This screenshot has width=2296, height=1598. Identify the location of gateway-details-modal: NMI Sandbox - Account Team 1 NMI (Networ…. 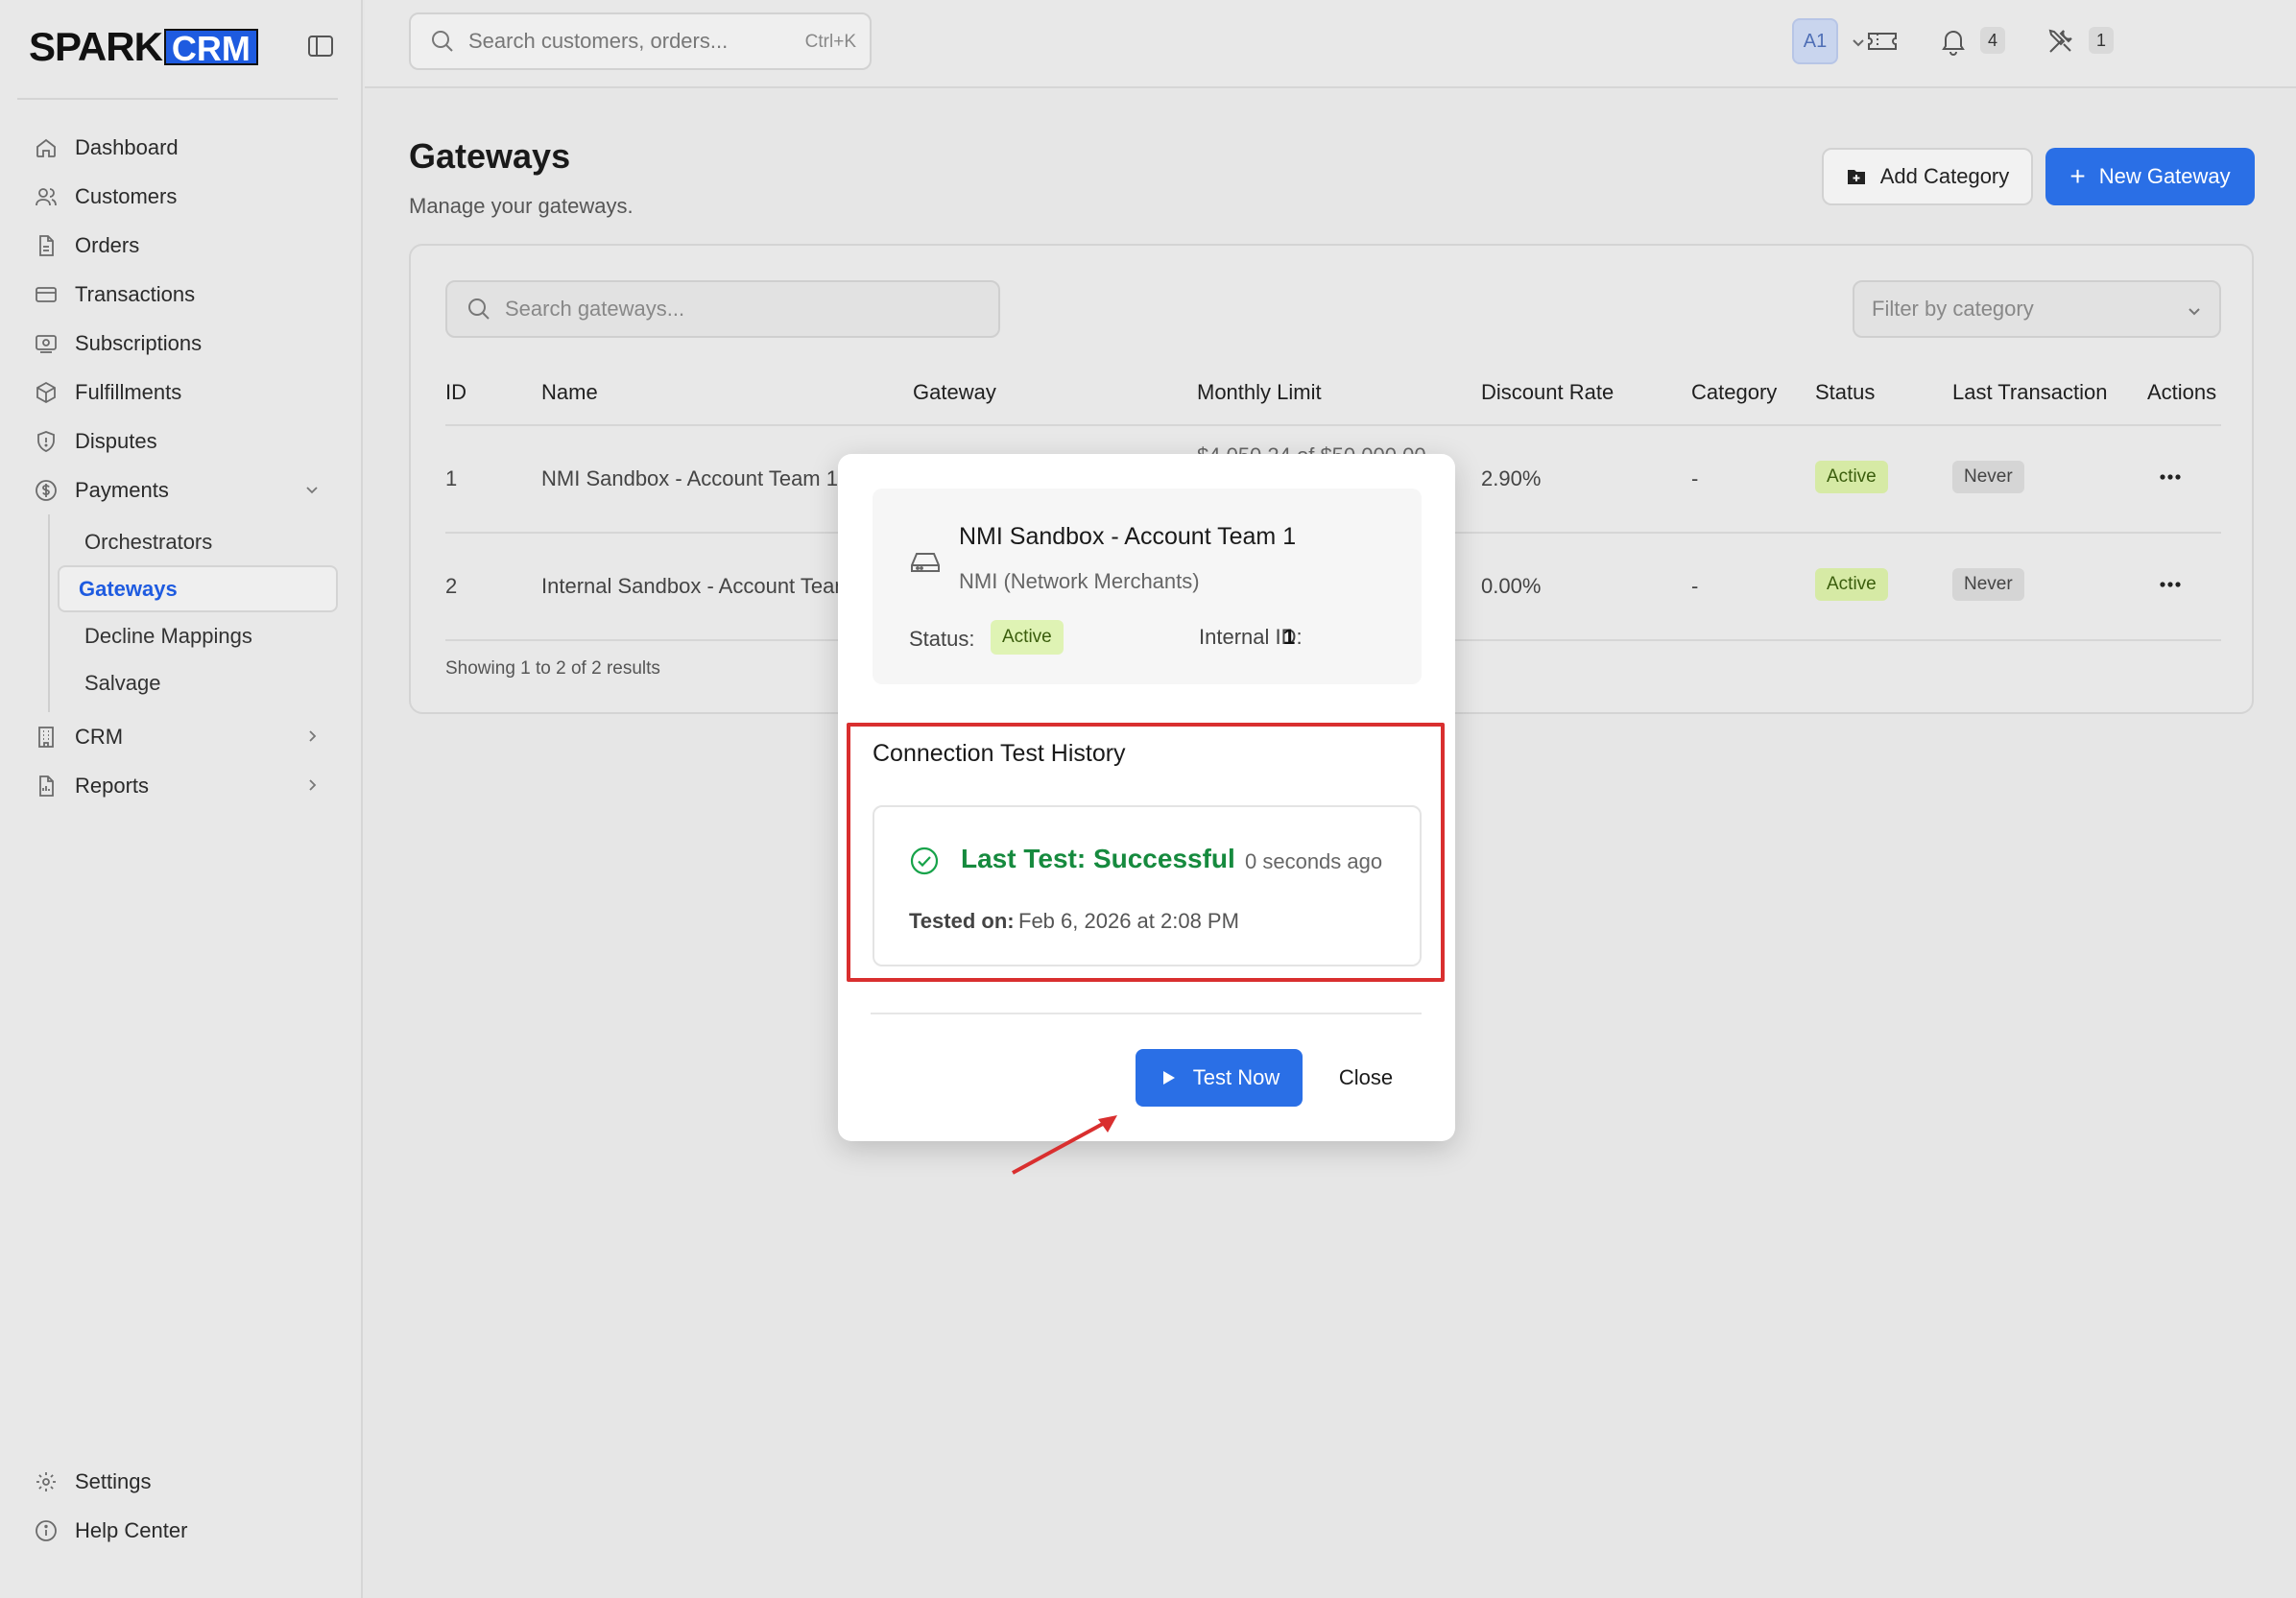
(1147, 797).